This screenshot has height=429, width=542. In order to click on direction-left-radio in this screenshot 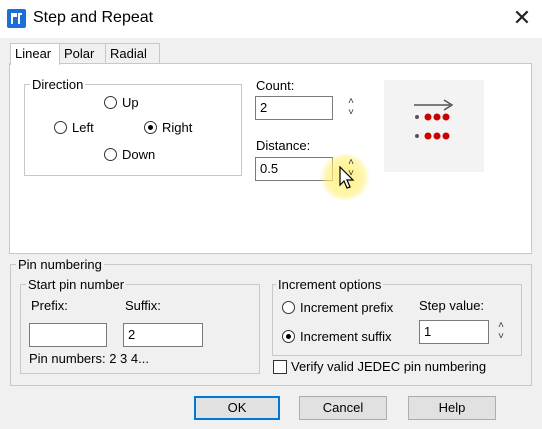, I will do `click(60, 127)`.